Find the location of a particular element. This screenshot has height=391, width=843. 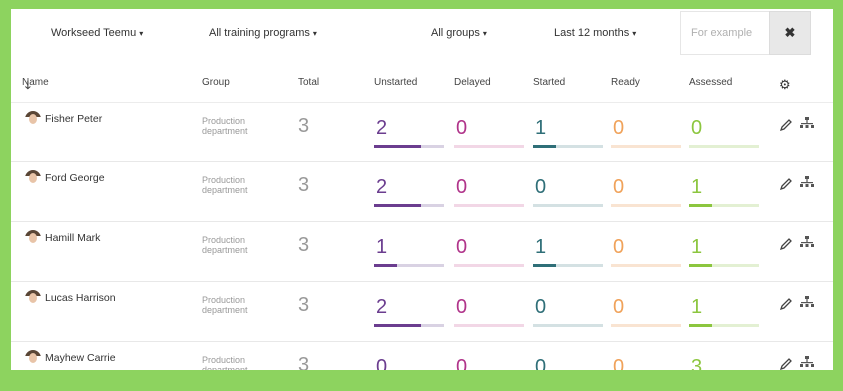

groups-dropdown: All groups ▾ is located at coordinates (459, 33).